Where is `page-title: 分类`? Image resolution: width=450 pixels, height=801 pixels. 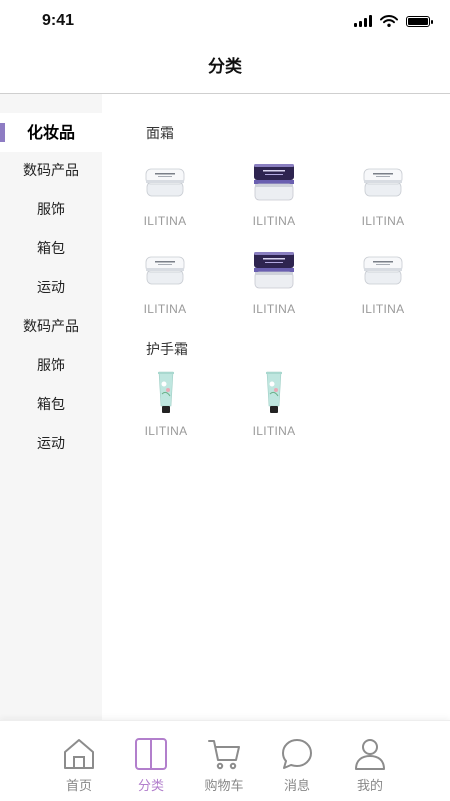 page-title: 分类 is located at coordinates (225, 67).